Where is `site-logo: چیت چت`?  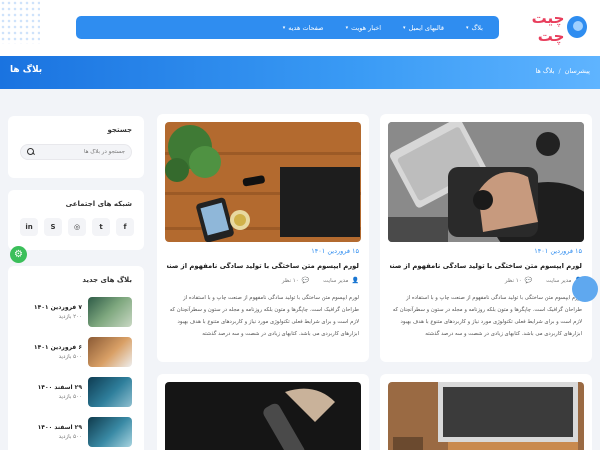 site-logo: چیت چت is located at coordinates (547, 27).